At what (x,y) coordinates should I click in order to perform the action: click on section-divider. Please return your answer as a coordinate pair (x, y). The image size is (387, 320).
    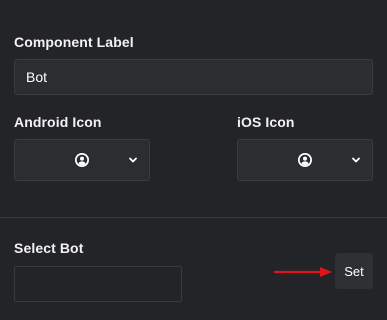
    Looking at the image, I should click on (193, 217).